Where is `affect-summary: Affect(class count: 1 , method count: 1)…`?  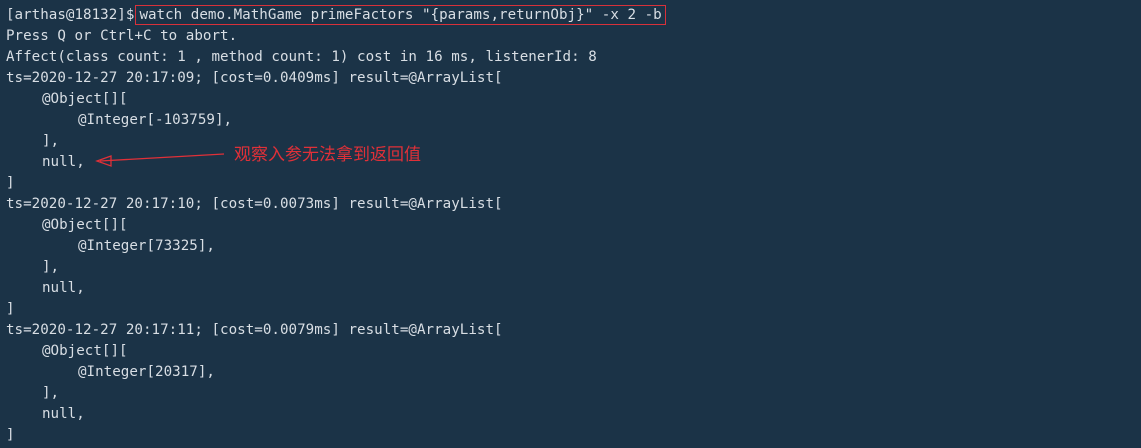
affect-summary: Affect(class count: 1 , method count: 1)… is located at coordinates (301, 57).